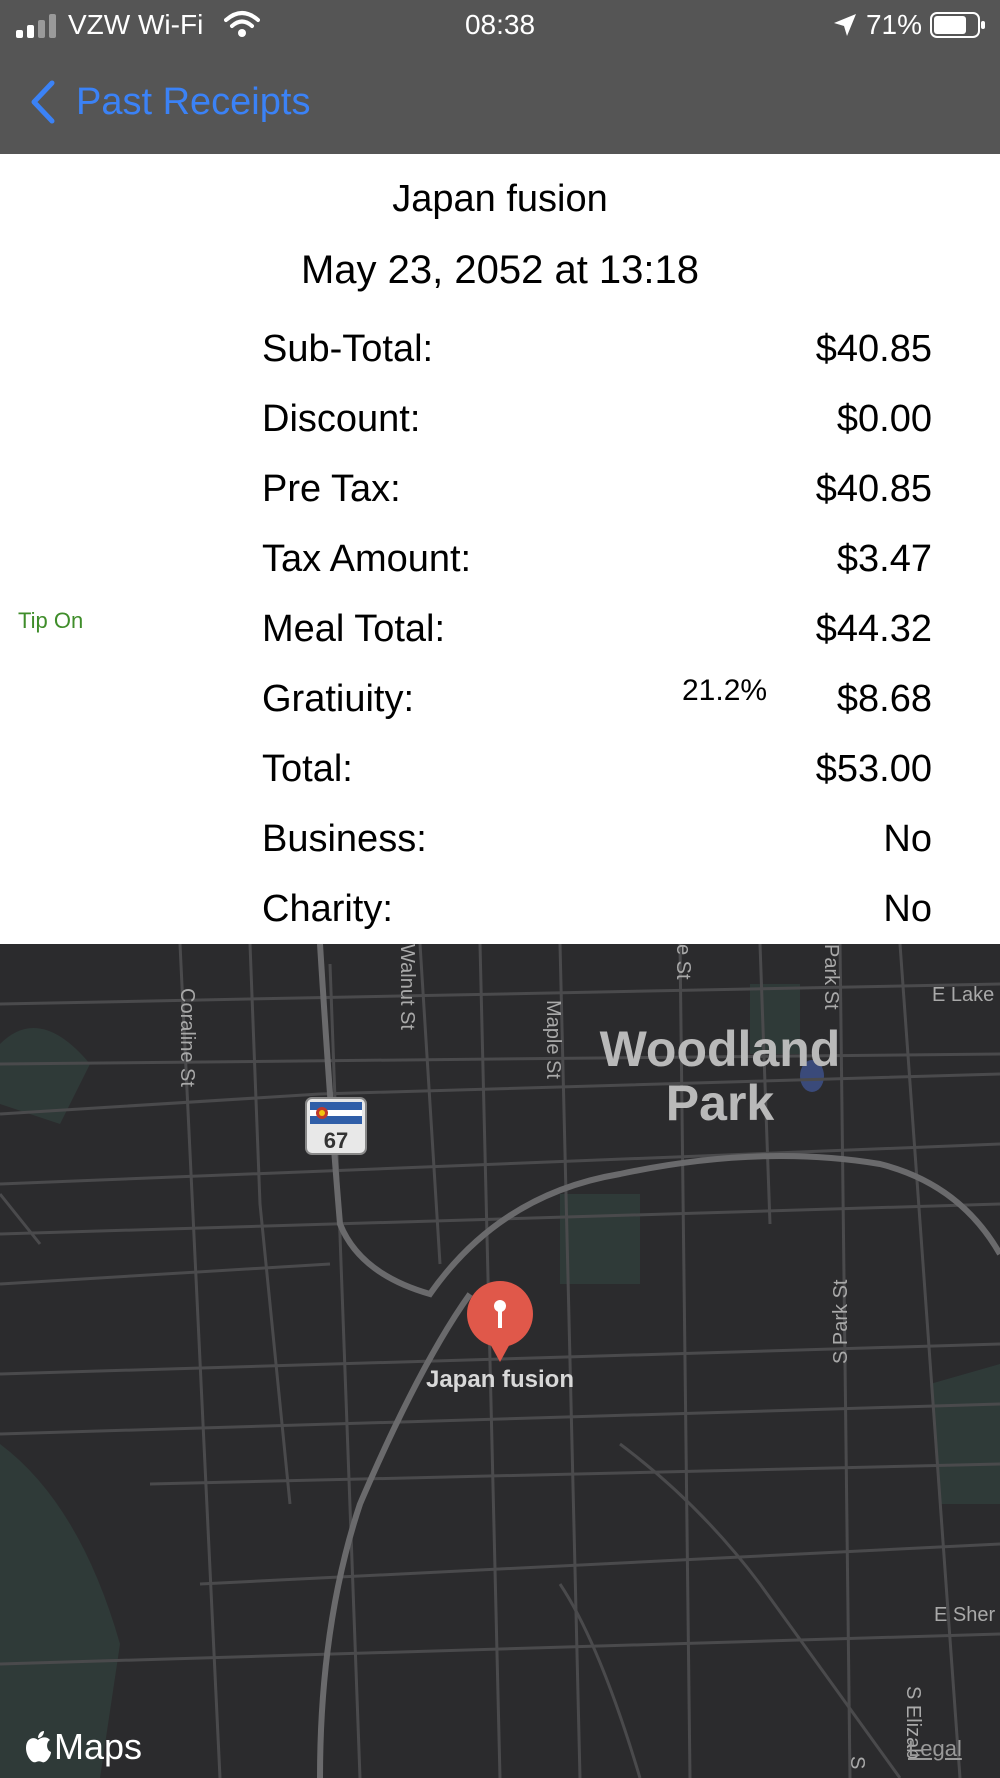 This screenshot has height=1778, width=1000. I want to click on street-label: E Sher, so click(965, 1615).